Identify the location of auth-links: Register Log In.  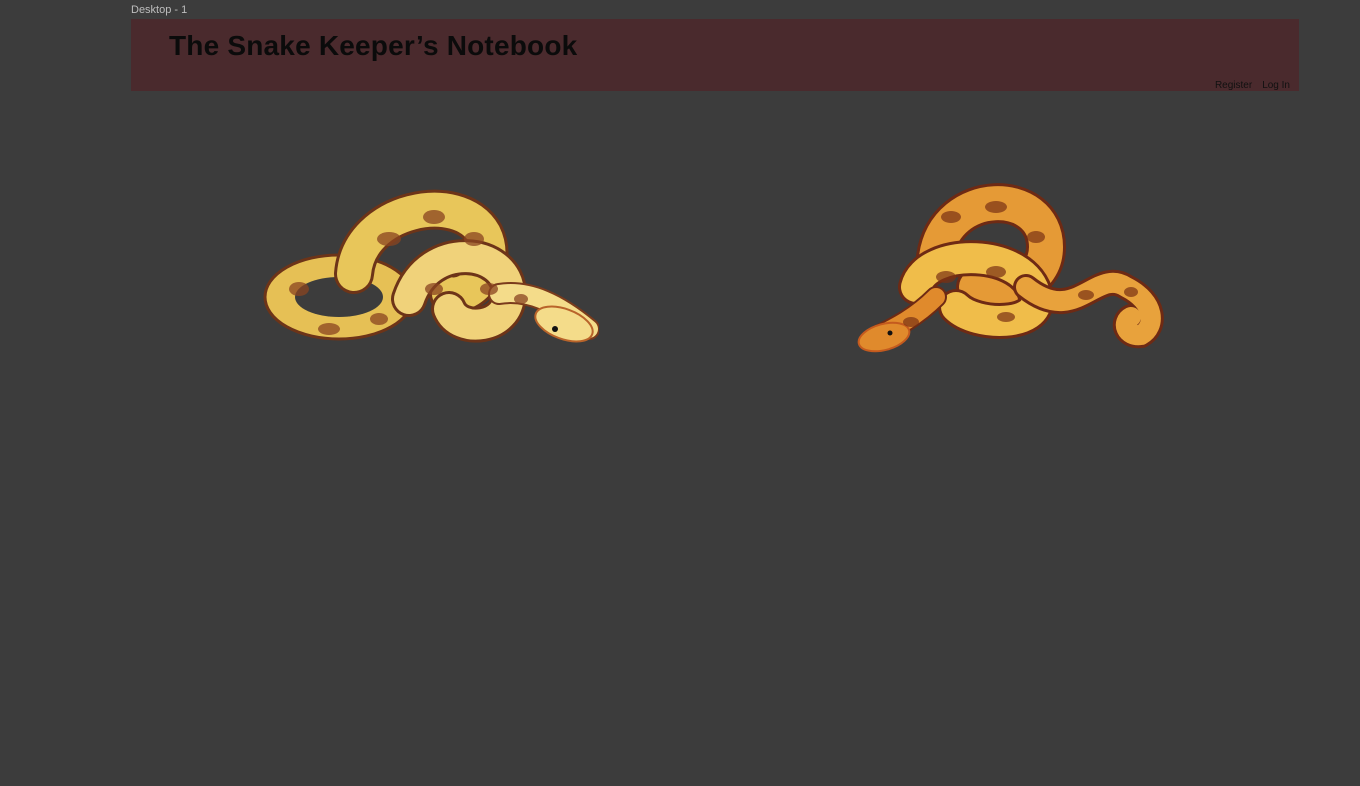
(1252, 85).